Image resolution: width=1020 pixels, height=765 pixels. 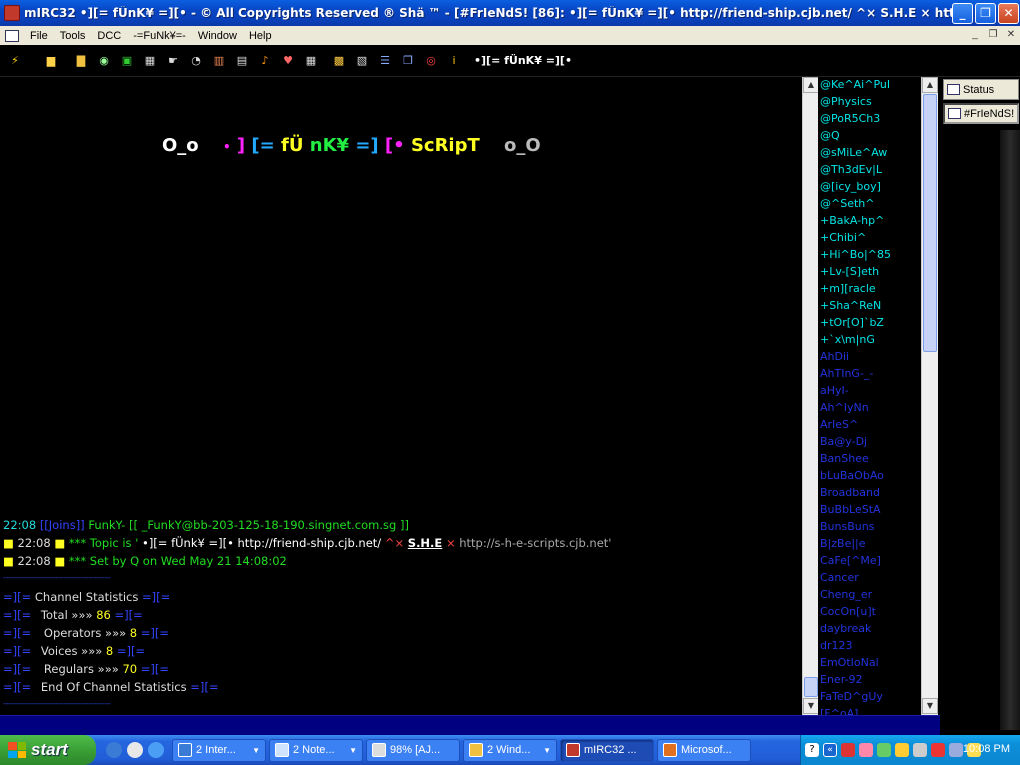 I want to click on nick-item: BanShee, so click(x=844, y=458).